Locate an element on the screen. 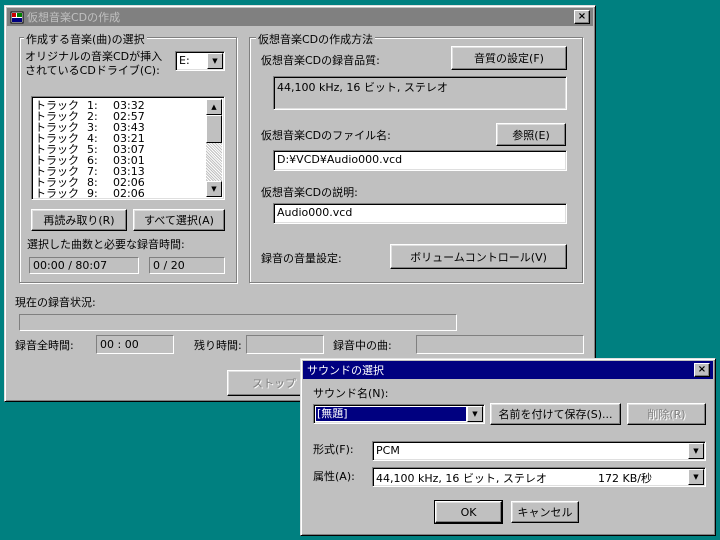 The height and width of the screenshot is (540, 720). selected-time-field: 00:00 / 80:07 is located at coordinates (84, 265).